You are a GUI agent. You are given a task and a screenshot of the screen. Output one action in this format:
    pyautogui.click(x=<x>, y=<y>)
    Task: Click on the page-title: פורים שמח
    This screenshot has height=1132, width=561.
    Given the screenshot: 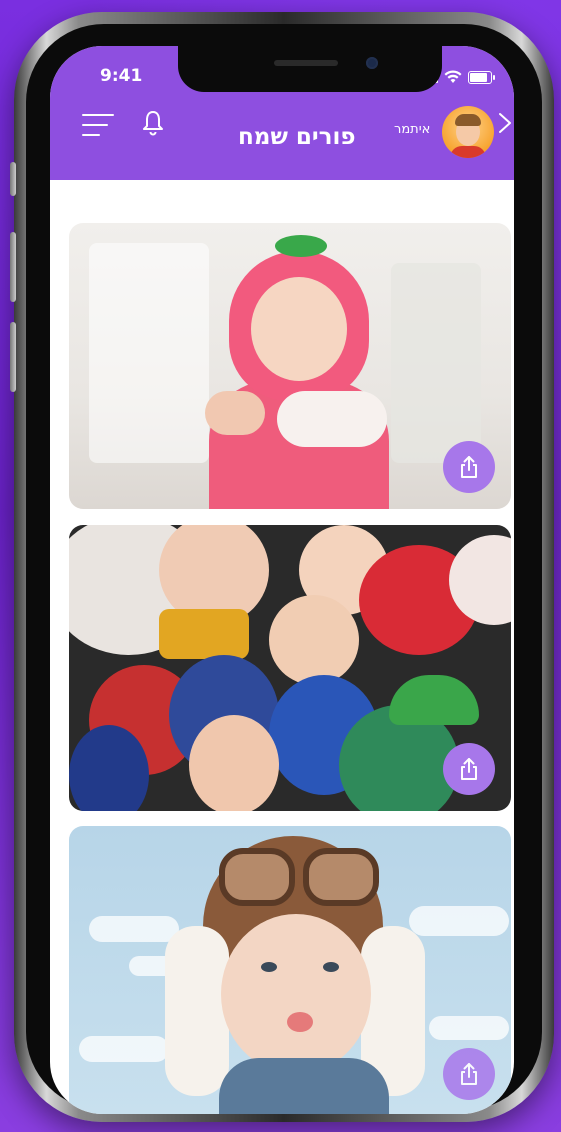 What is the action you would take?
    pyautogui.click(x=297, y=137)
    